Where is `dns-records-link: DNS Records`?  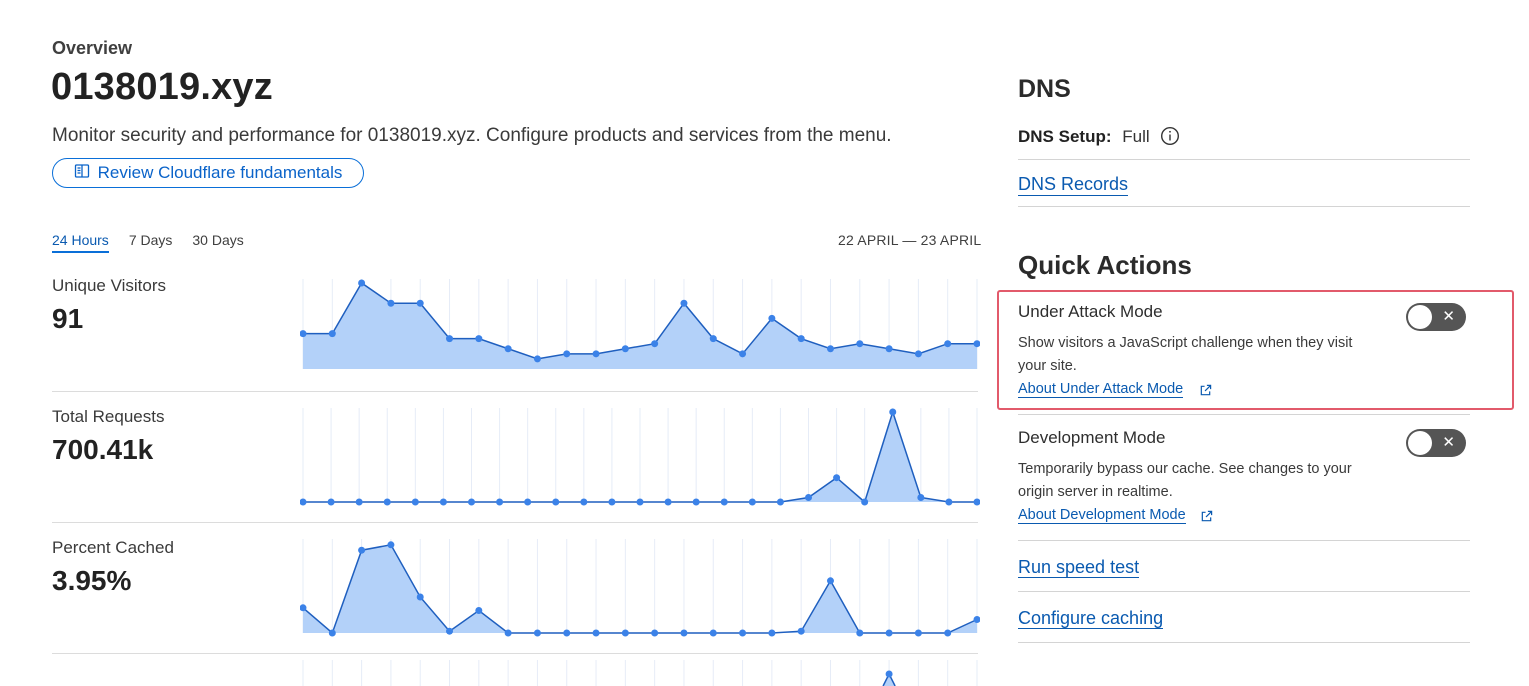 dns-records-link: DNS Records is located at coordinates (1073, 185).